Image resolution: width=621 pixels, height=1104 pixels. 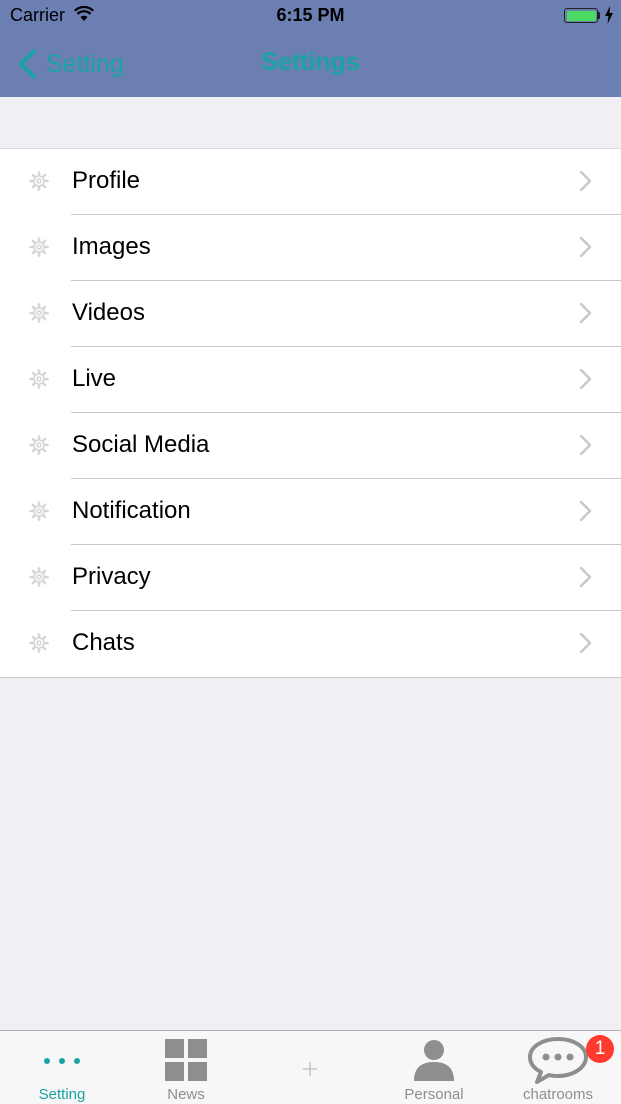 I want to click on tab-setting: Setting, so click(x=62, y=1067).